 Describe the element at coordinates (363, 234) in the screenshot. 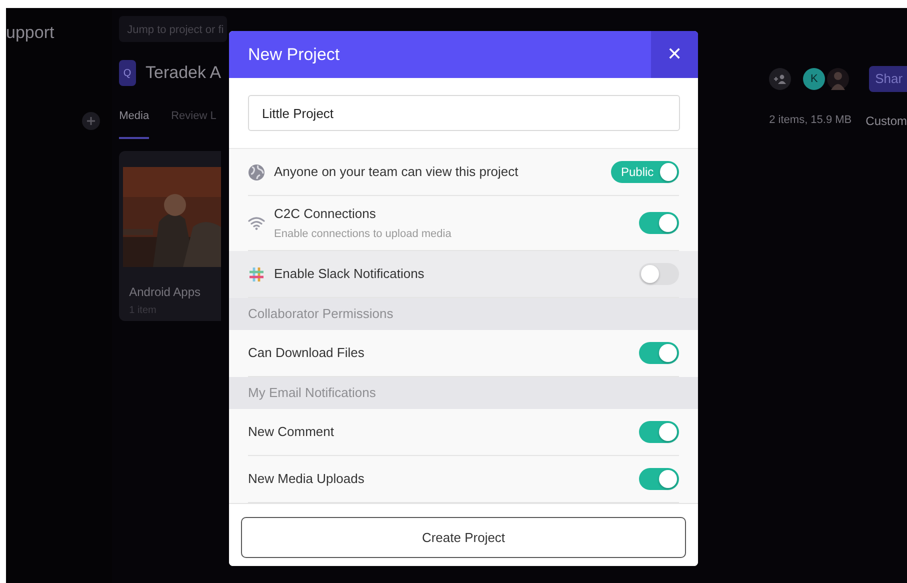

I see `setting-description: Enable connections to upload media` at that location.